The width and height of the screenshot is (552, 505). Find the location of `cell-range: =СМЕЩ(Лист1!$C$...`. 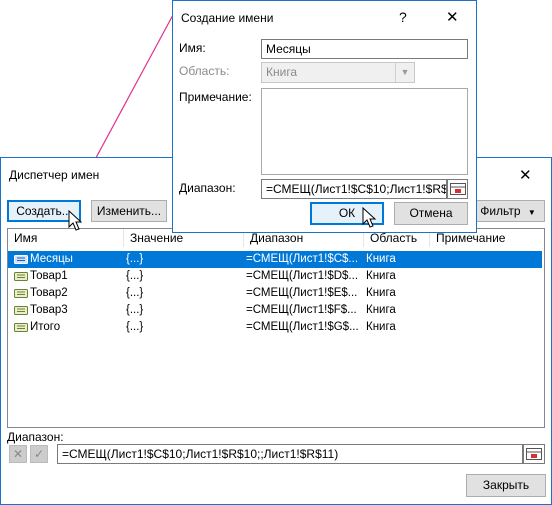

cell-range: =СМЕЩ(Лист1!$C$... is located at coordinates (302, 259).